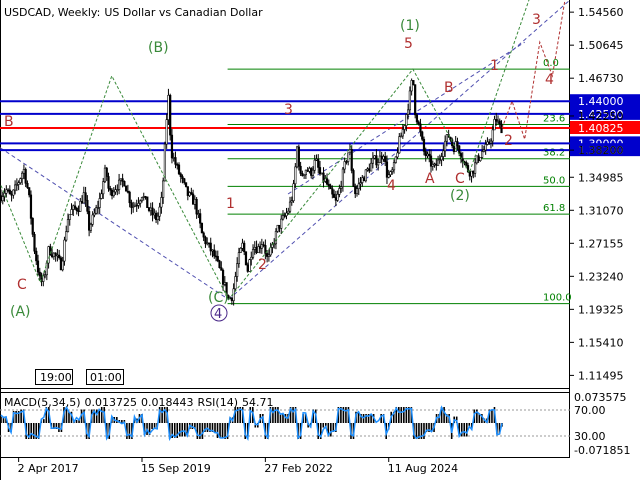 This screenshot has width=640, height=480. Describe the element at coordinates (601, 177) in the screenshot. I see `y-tick-label: 1.34985` at that location.